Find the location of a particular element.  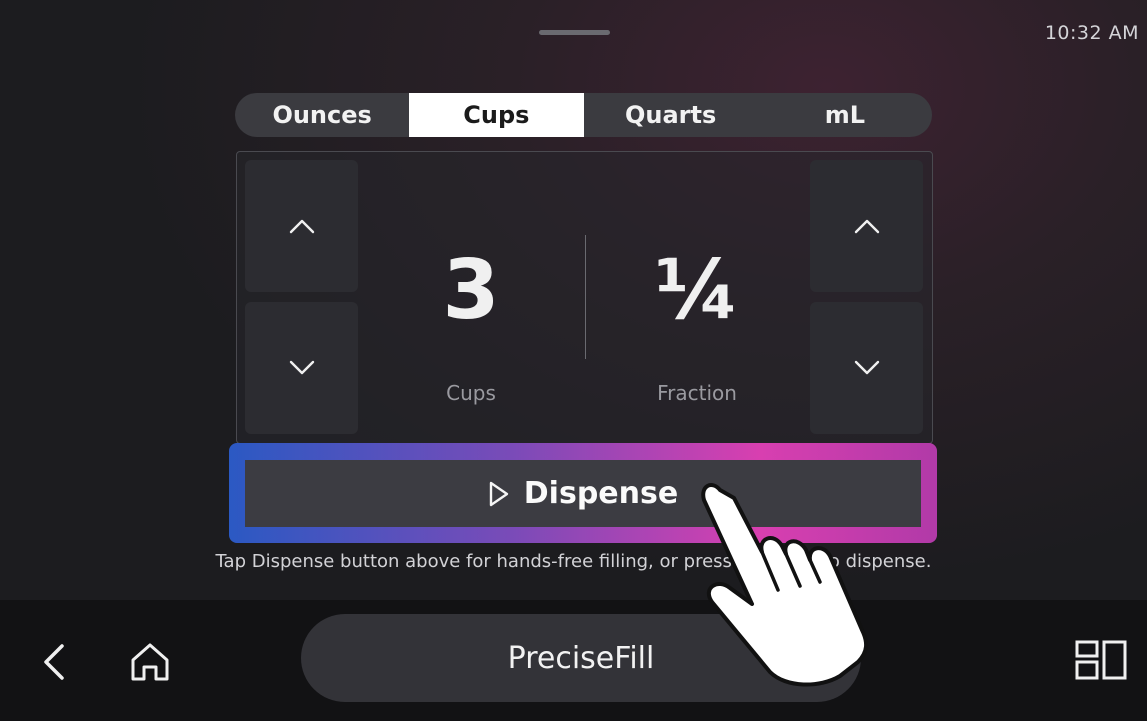

whole-unit-label: Cups is located at coordinates (471, 393).